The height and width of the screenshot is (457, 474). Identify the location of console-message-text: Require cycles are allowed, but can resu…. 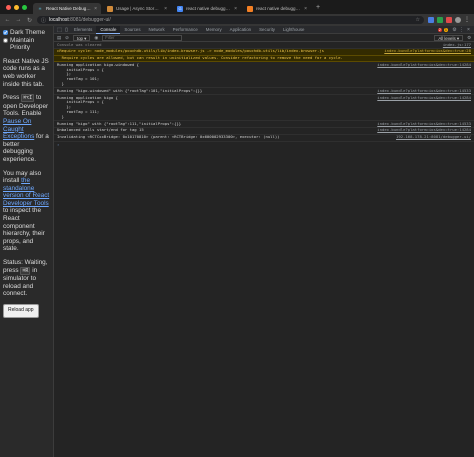
(200, 58).